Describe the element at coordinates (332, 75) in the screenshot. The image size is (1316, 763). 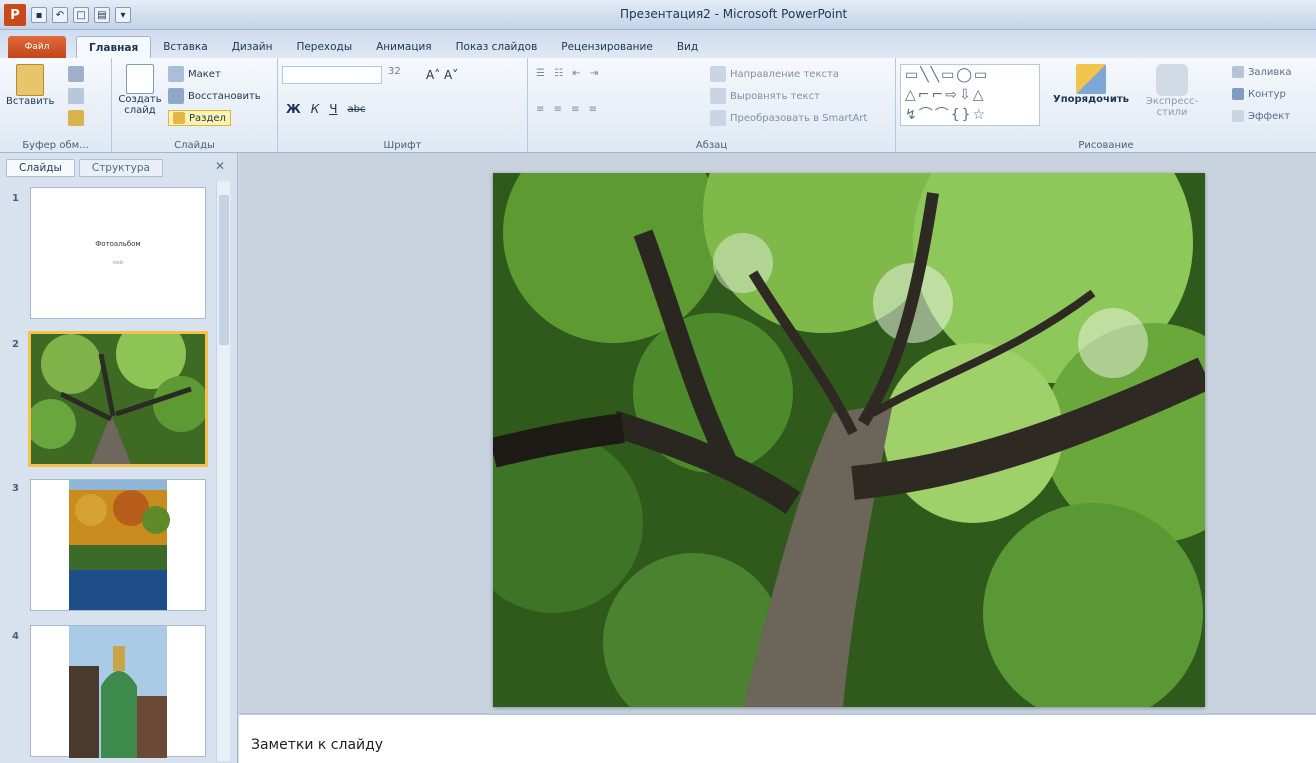
I see `font-name-input` at that location.